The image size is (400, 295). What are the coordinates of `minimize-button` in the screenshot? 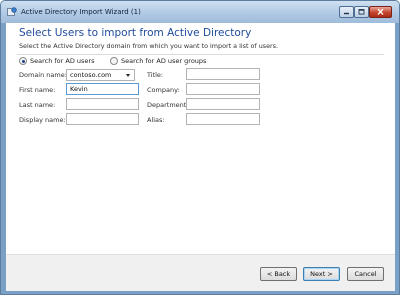 It's located at (346, 12).